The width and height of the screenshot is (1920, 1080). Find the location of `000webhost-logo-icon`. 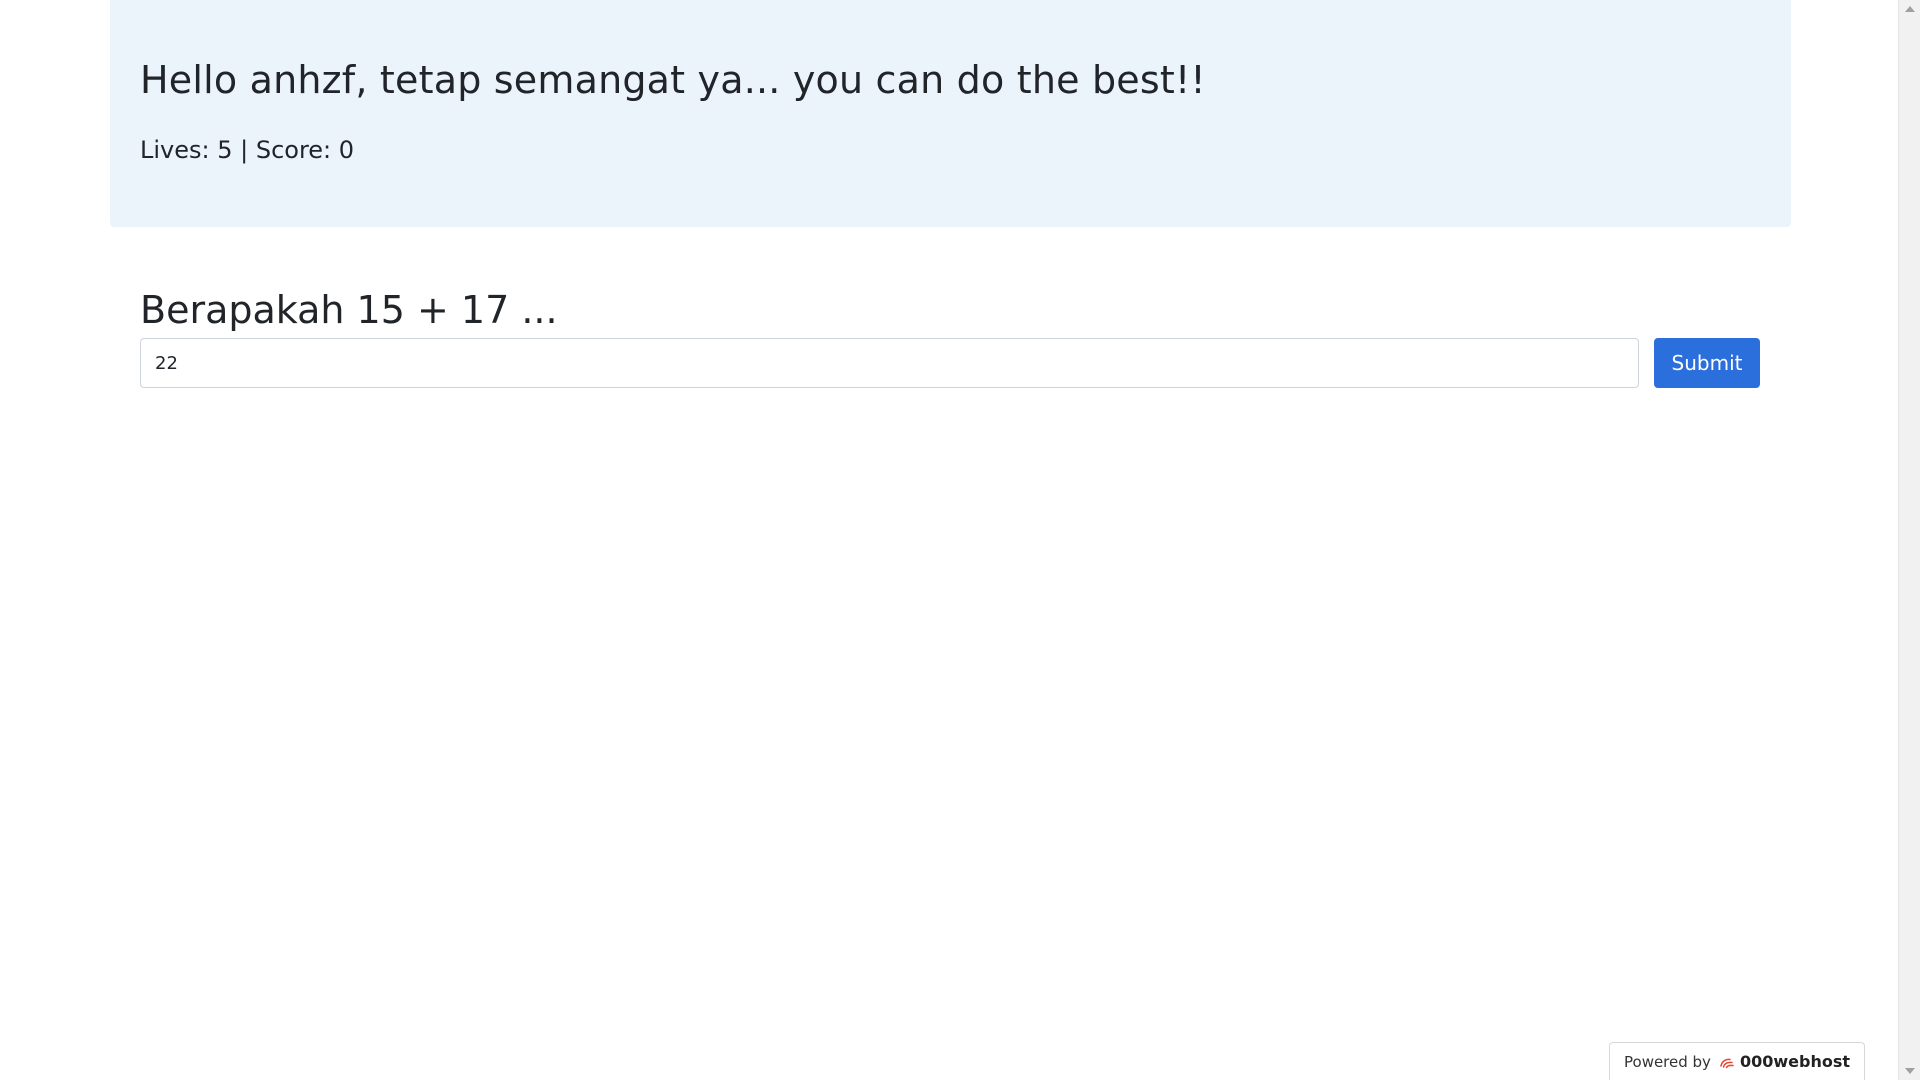

000webhost-logo-icon is located at coordinates (1727, 1063).